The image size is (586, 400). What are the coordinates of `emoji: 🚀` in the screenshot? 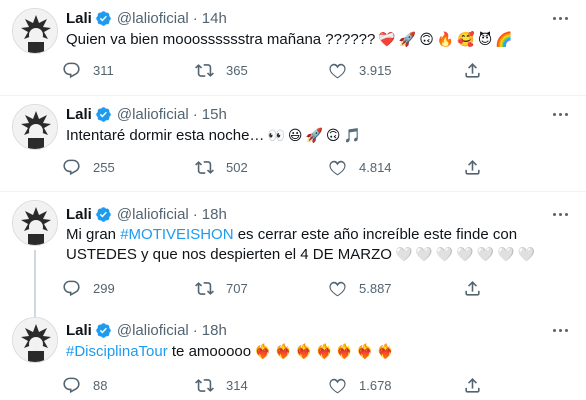 It's located at (314, 136).